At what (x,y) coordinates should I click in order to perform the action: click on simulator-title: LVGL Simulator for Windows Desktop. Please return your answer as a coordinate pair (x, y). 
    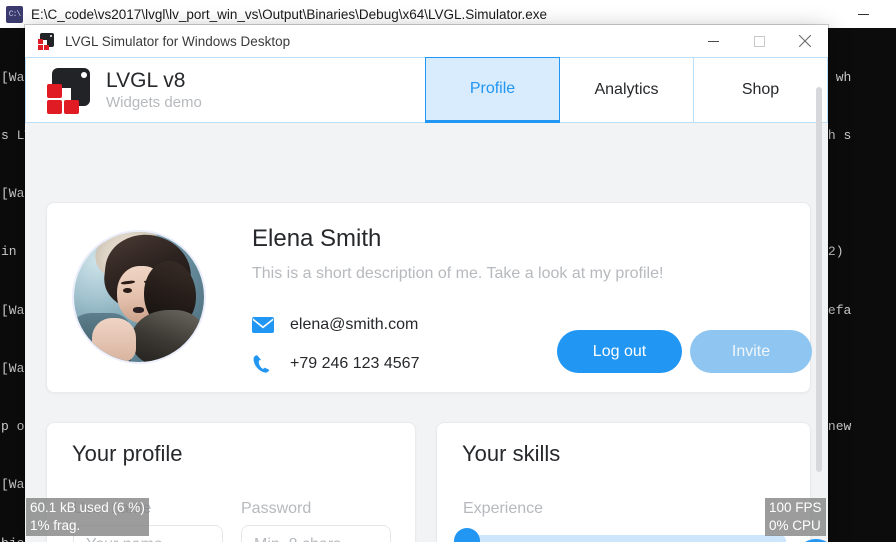
    Looking at the image, I should click on (178, 41).